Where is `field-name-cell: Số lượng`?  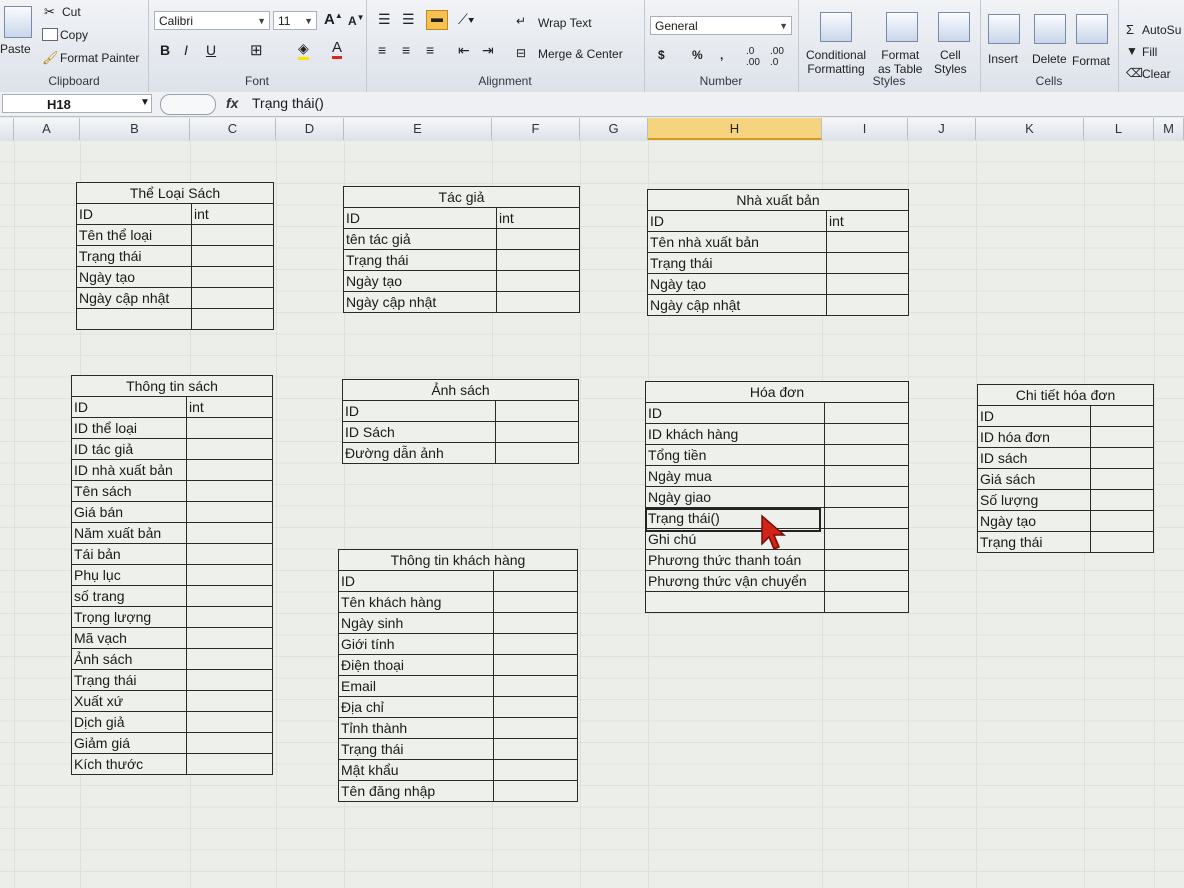
field-name-cell: Số lượng is located at coordinates (1034, 500).